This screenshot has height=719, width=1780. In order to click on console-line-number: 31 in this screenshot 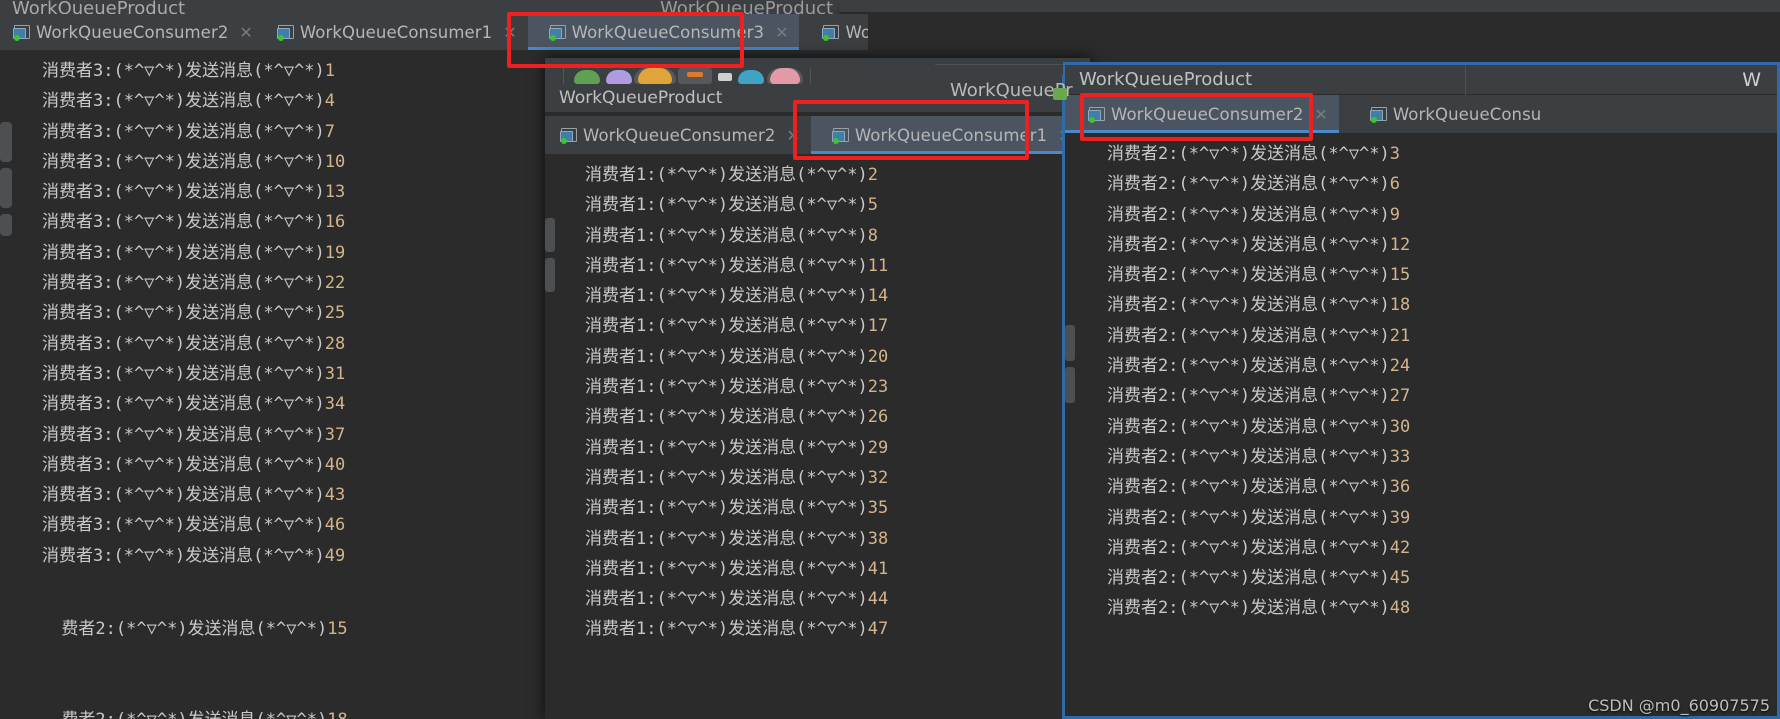, I will do `click(335, 373)`.